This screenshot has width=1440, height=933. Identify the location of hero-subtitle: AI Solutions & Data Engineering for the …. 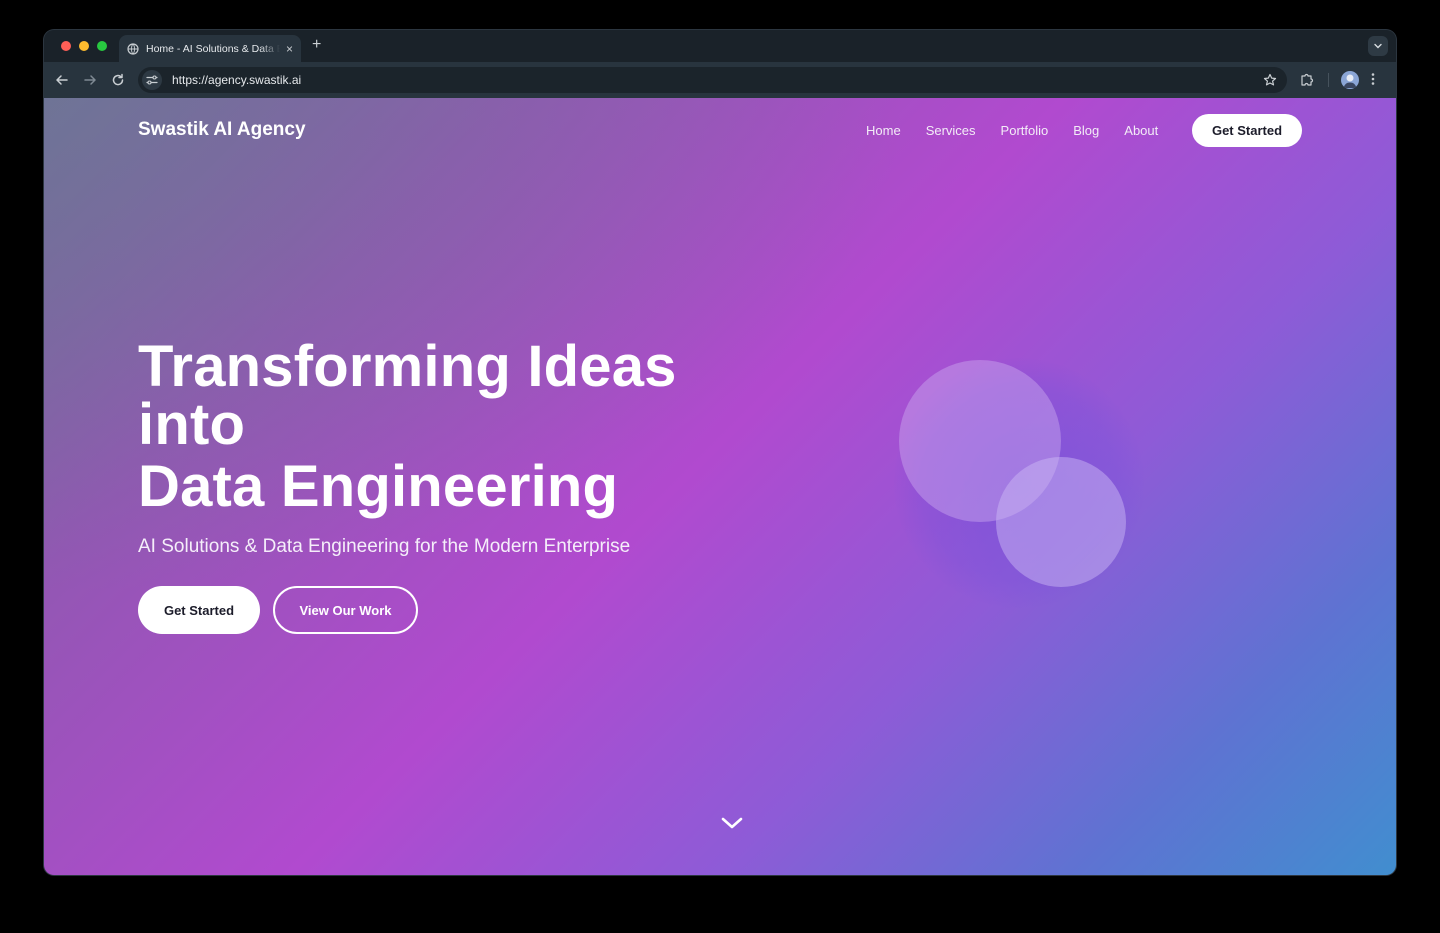
(384, 546).